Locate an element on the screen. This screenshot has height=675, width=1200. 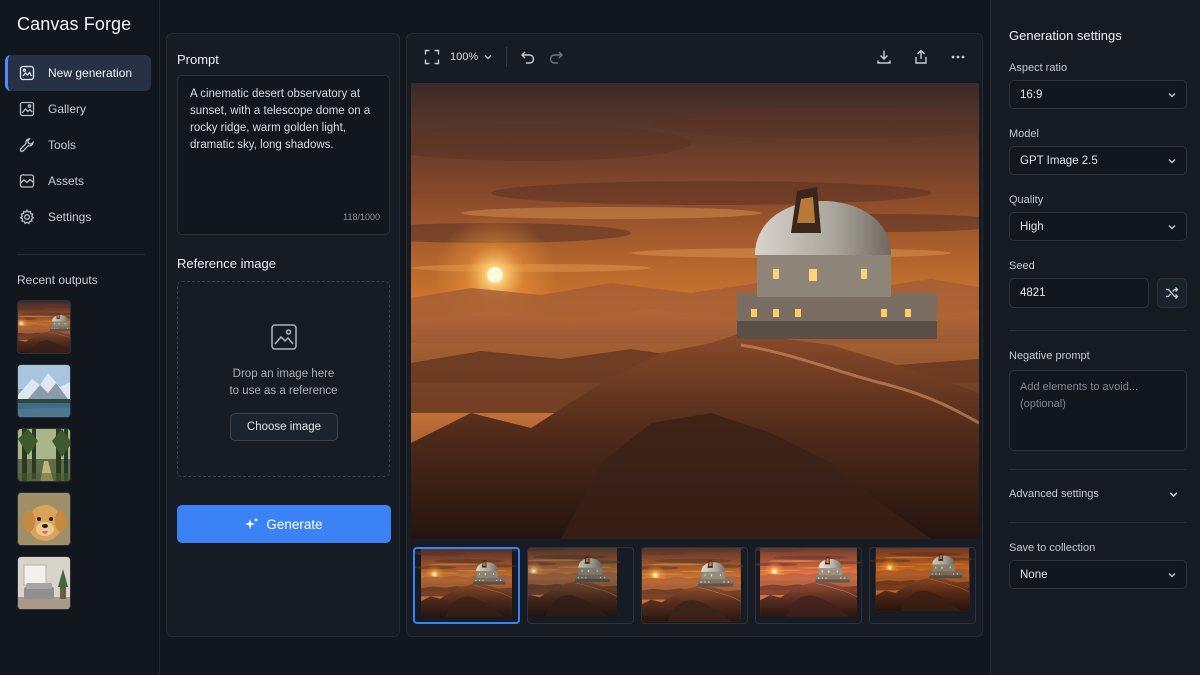
sidebar-item-tools: Tools is located at coordinates (78, 145).